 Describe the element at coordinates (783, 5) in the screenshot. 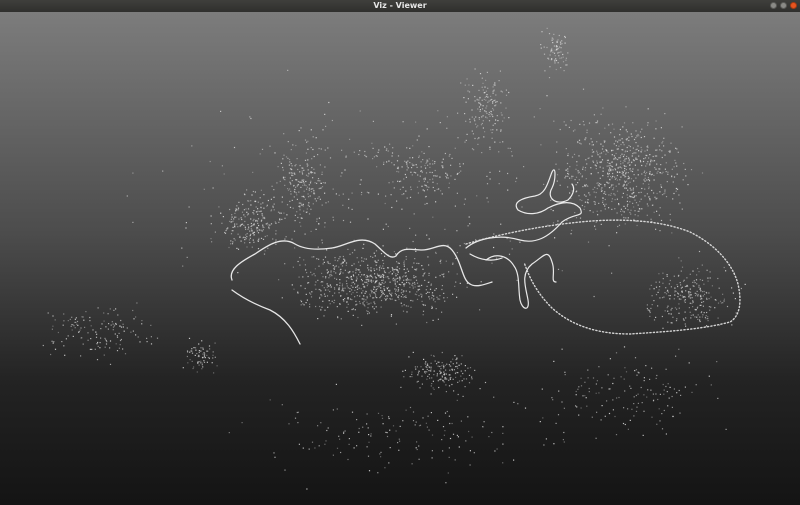

I see `maximize-icon` at that location.